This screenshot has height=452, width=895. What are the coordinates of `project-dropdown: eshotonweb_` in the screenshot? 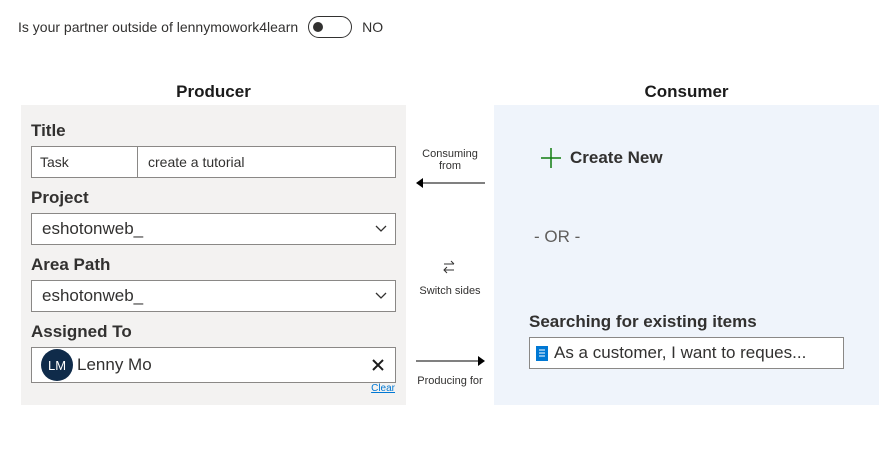 It's located at (213, 229).